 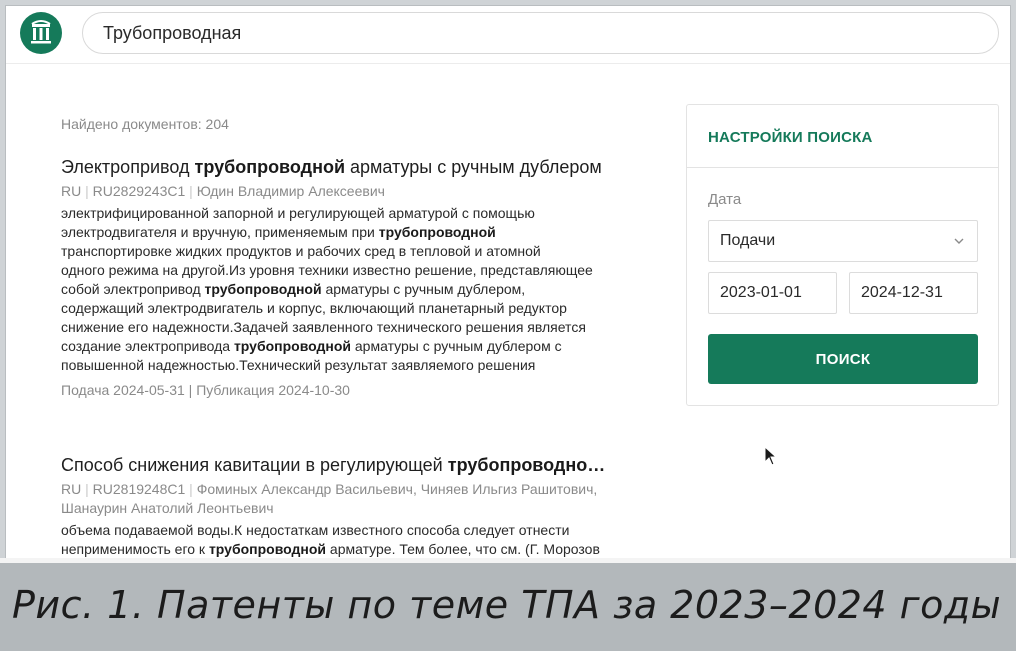 I want to click on filing-date: Подача 2024-05-31, so click(x=123, y=390).